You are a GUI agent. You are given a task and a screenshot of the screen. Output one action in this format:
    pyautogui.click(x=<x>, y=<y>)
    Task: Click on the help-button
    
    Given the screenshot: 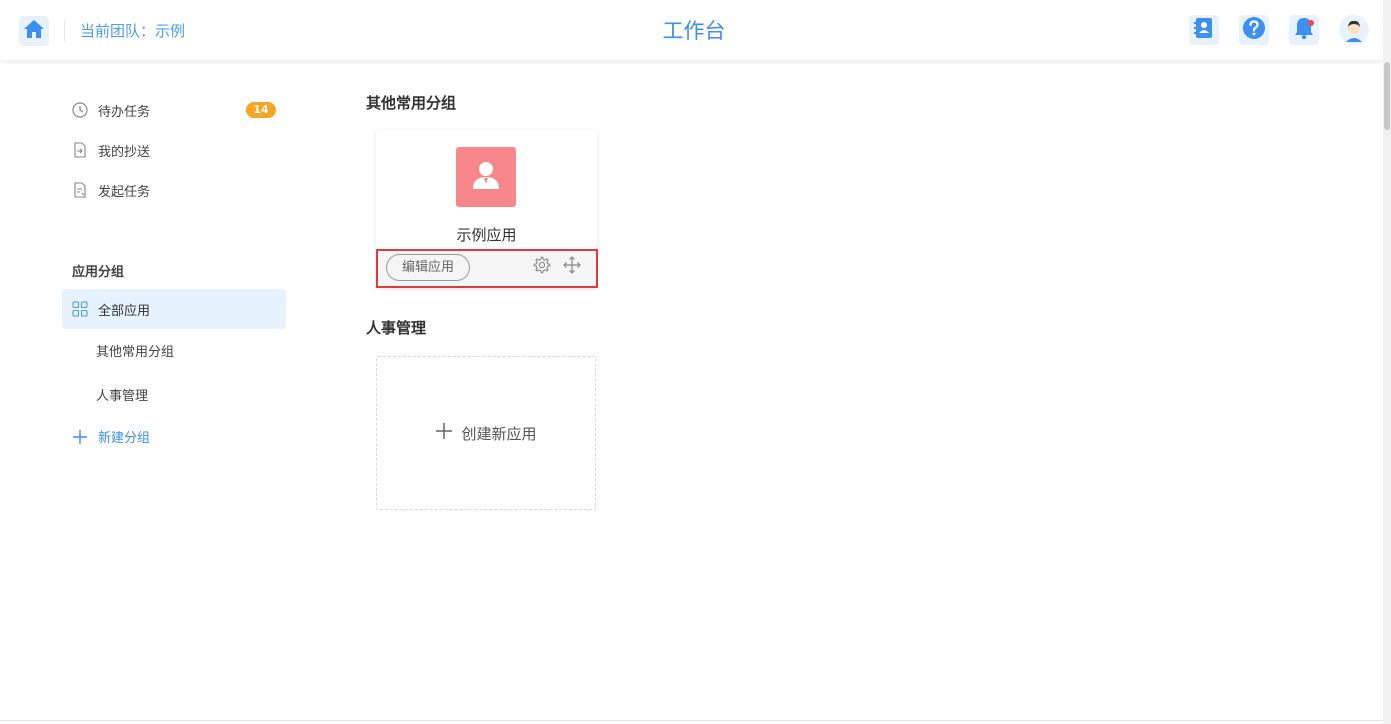 What is the action you would take?
    pyautogui.click(x=1254, y=30)
    